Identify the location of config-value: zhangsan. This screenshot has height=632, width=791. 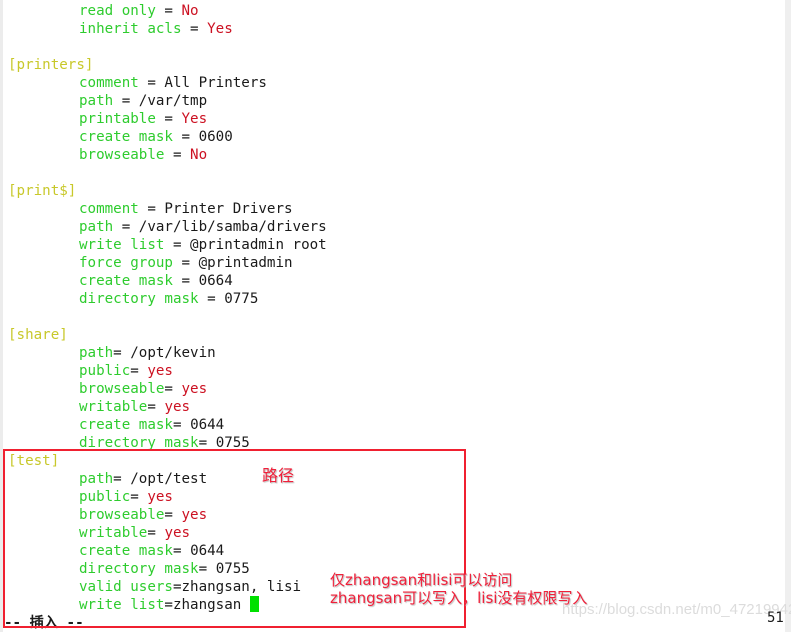
(211, 605).